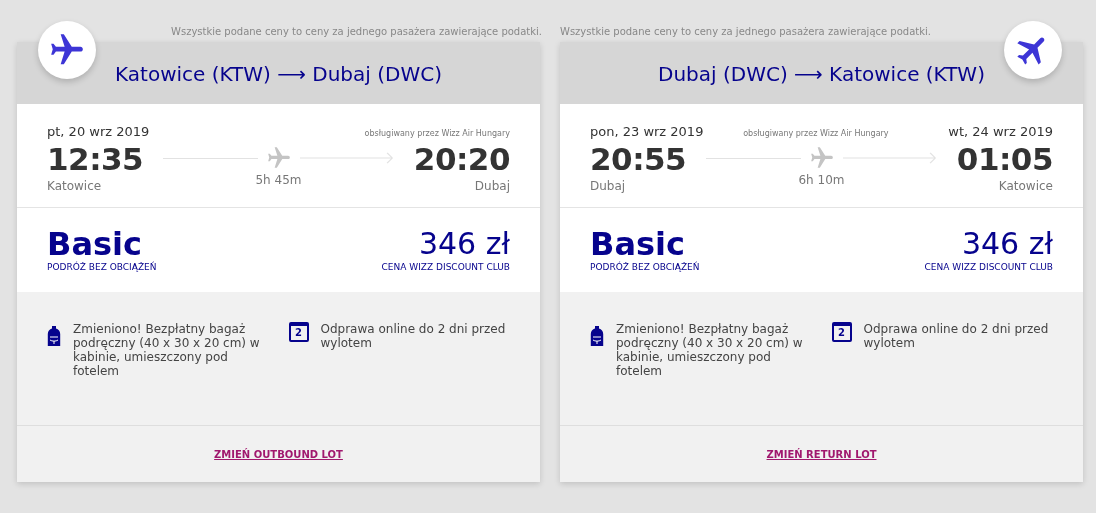  I want to click on flight-duration: 5h 45m, so click(278, 180).